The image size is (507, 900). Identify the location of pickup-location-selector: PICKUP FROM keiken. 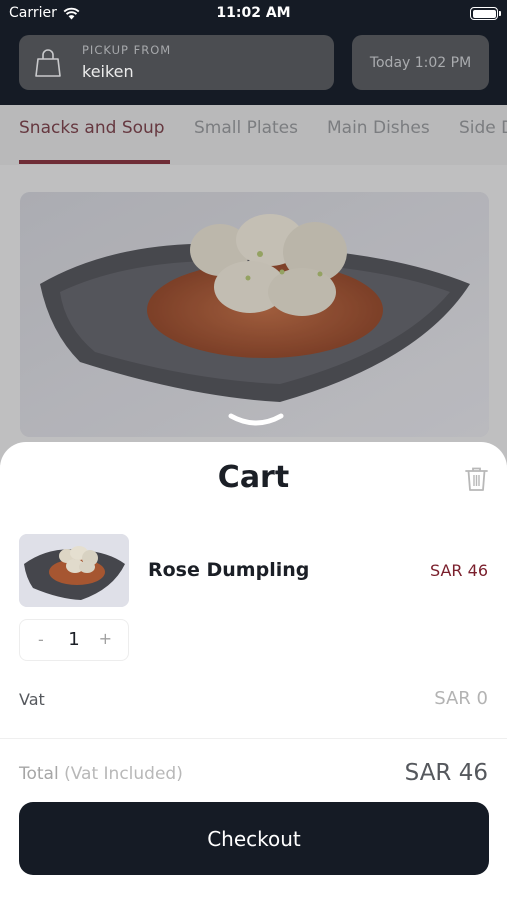
(176, 62).